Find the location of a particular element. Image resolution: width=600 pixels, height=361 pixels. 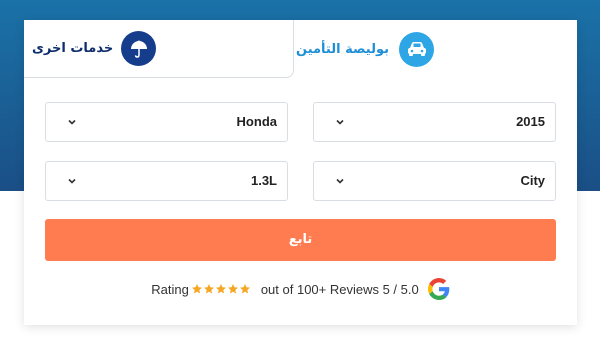

model-value: City is located at coordinates (532, 180).